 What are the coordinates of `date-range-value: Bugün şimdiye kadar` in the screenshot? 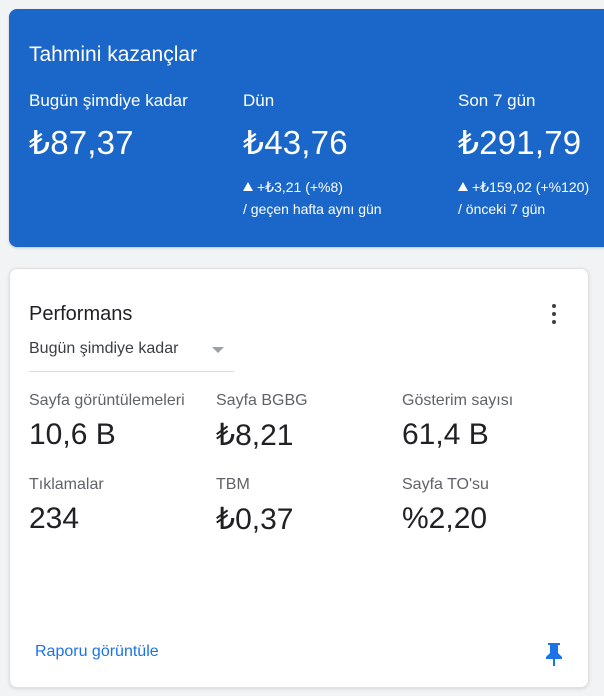 It's located at (104, 348).